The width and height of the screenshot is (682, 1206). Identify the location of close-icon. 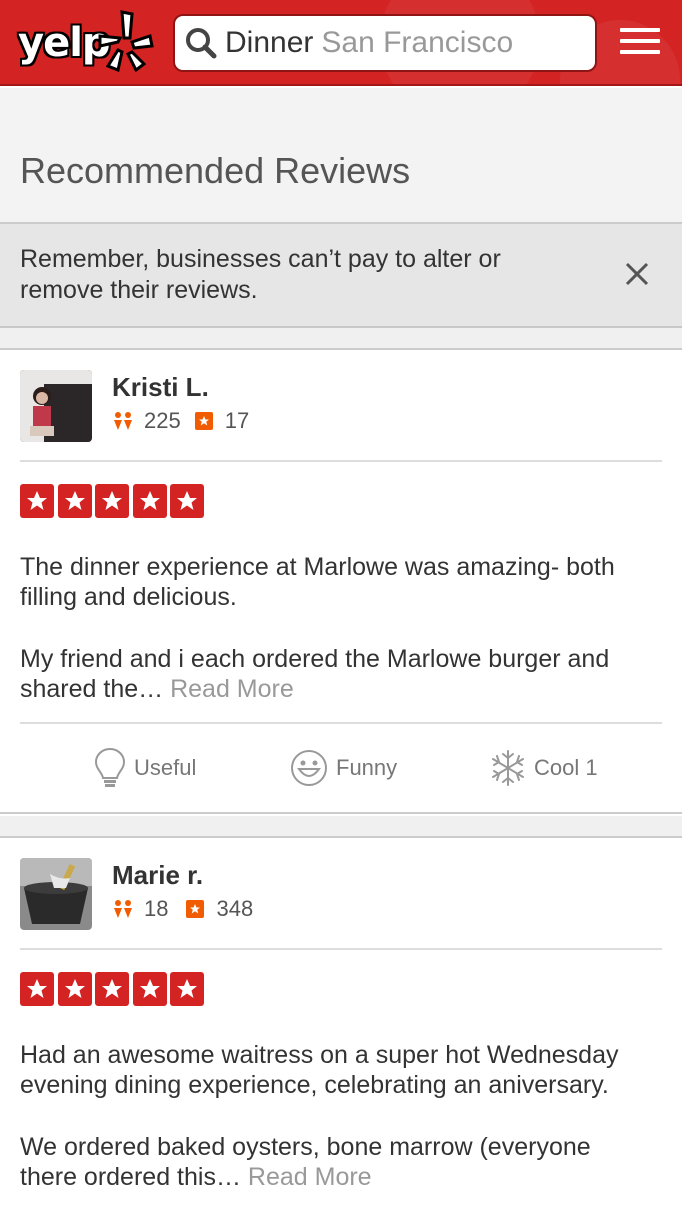
(637, 274).